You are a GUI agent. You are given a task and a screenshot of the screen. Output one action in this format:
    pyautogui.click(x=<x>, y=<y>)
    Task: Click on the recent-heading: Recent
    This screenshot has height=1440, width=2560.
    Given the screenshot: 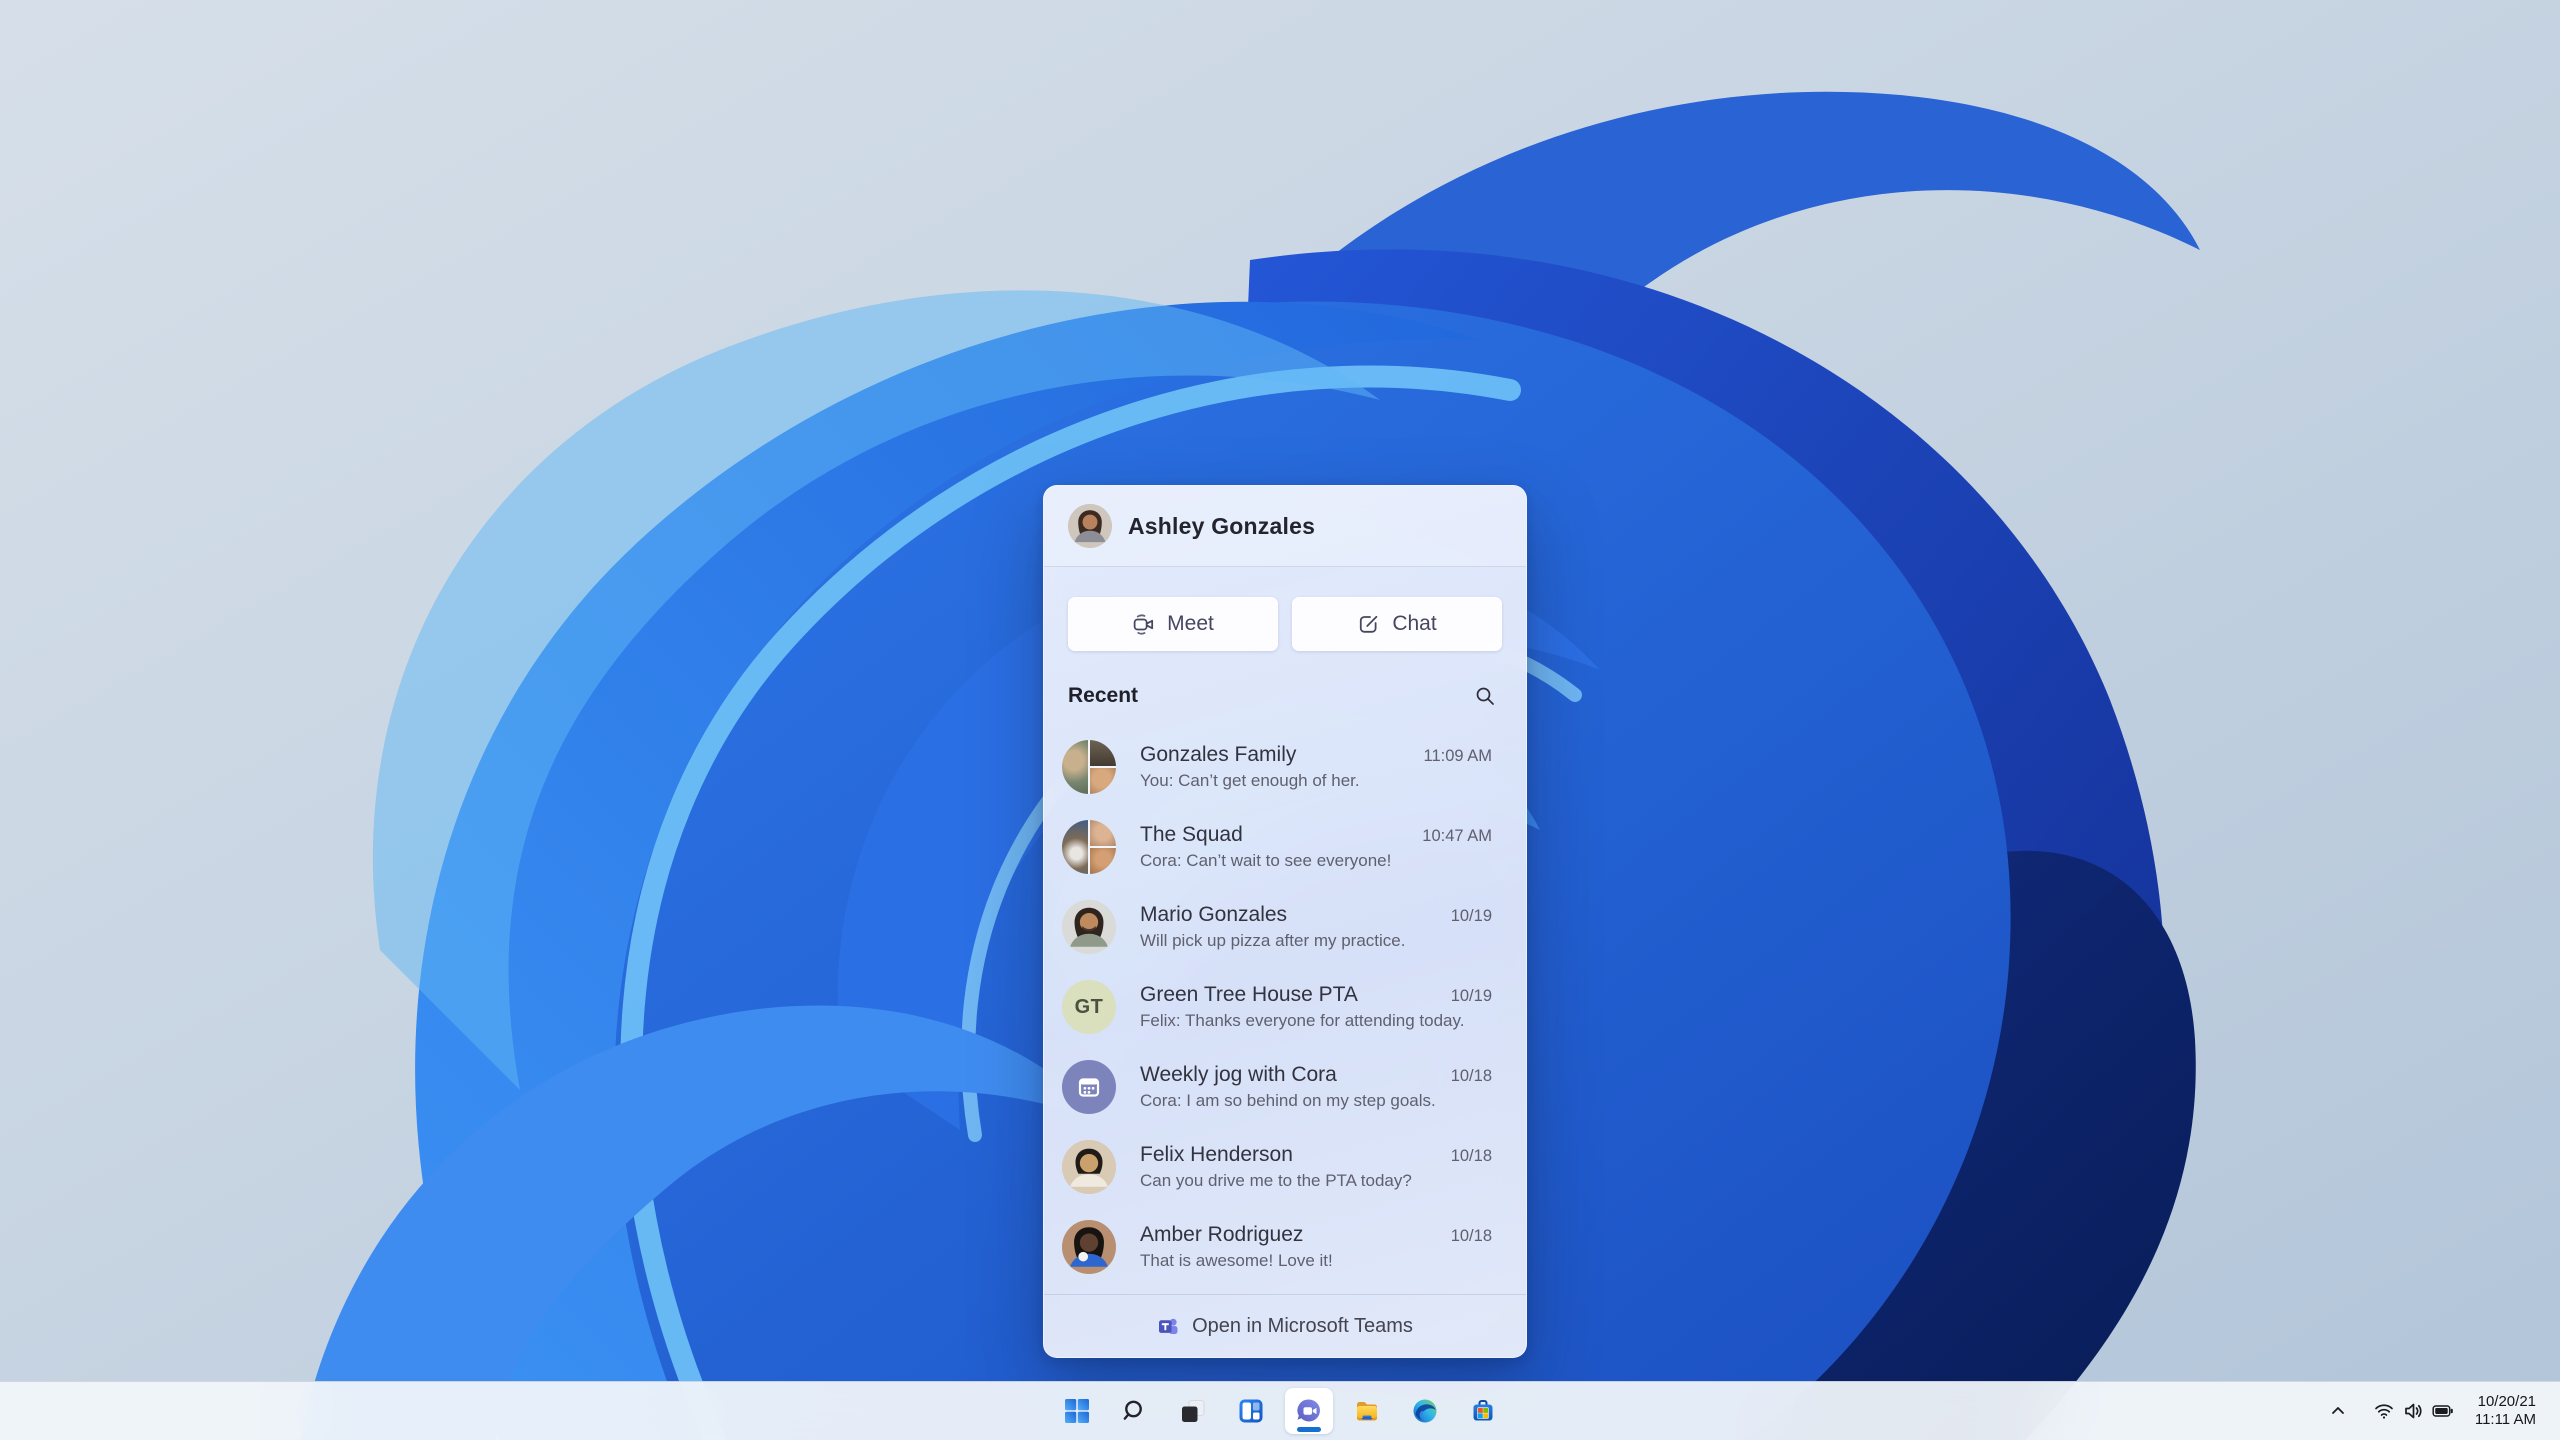 What is the action you would take?
    pyautogui.click(x=1103, y=695)
    